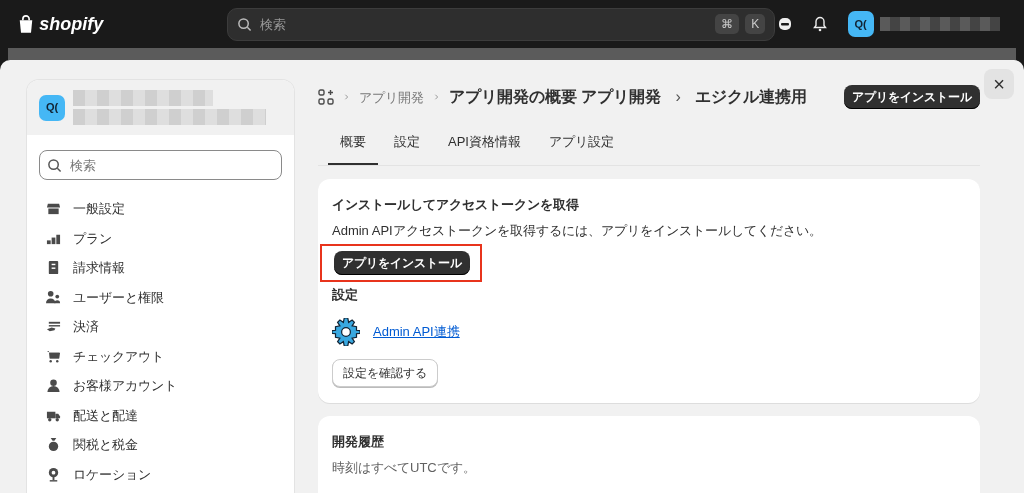  I want to click on location-pin-icon, so click(53, 474).